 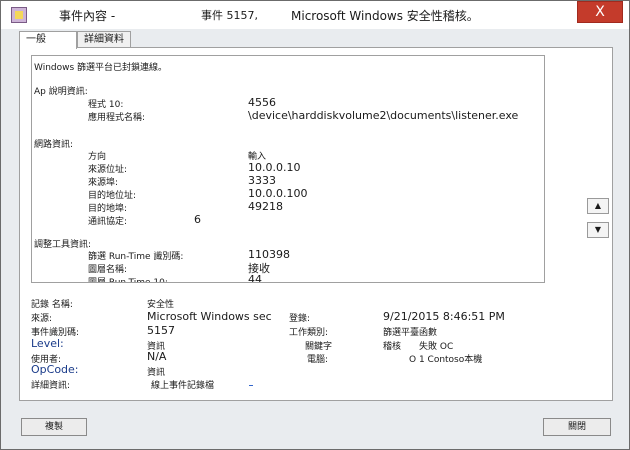 What do you see at coordinates (444, 316) in the screenshot?
I see `logged-value: 9/21/2015 8:46:51 PM` at bounding box center [444, 316].